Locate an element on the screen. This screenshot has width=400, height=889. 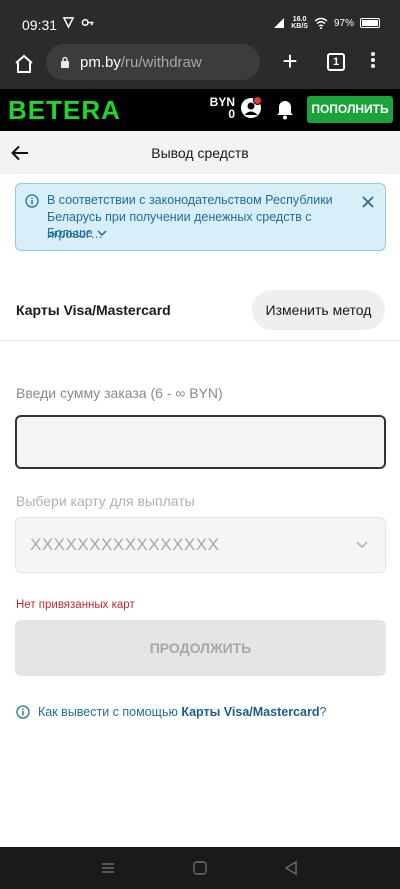
close-icon is located at coordinates (368, 202).